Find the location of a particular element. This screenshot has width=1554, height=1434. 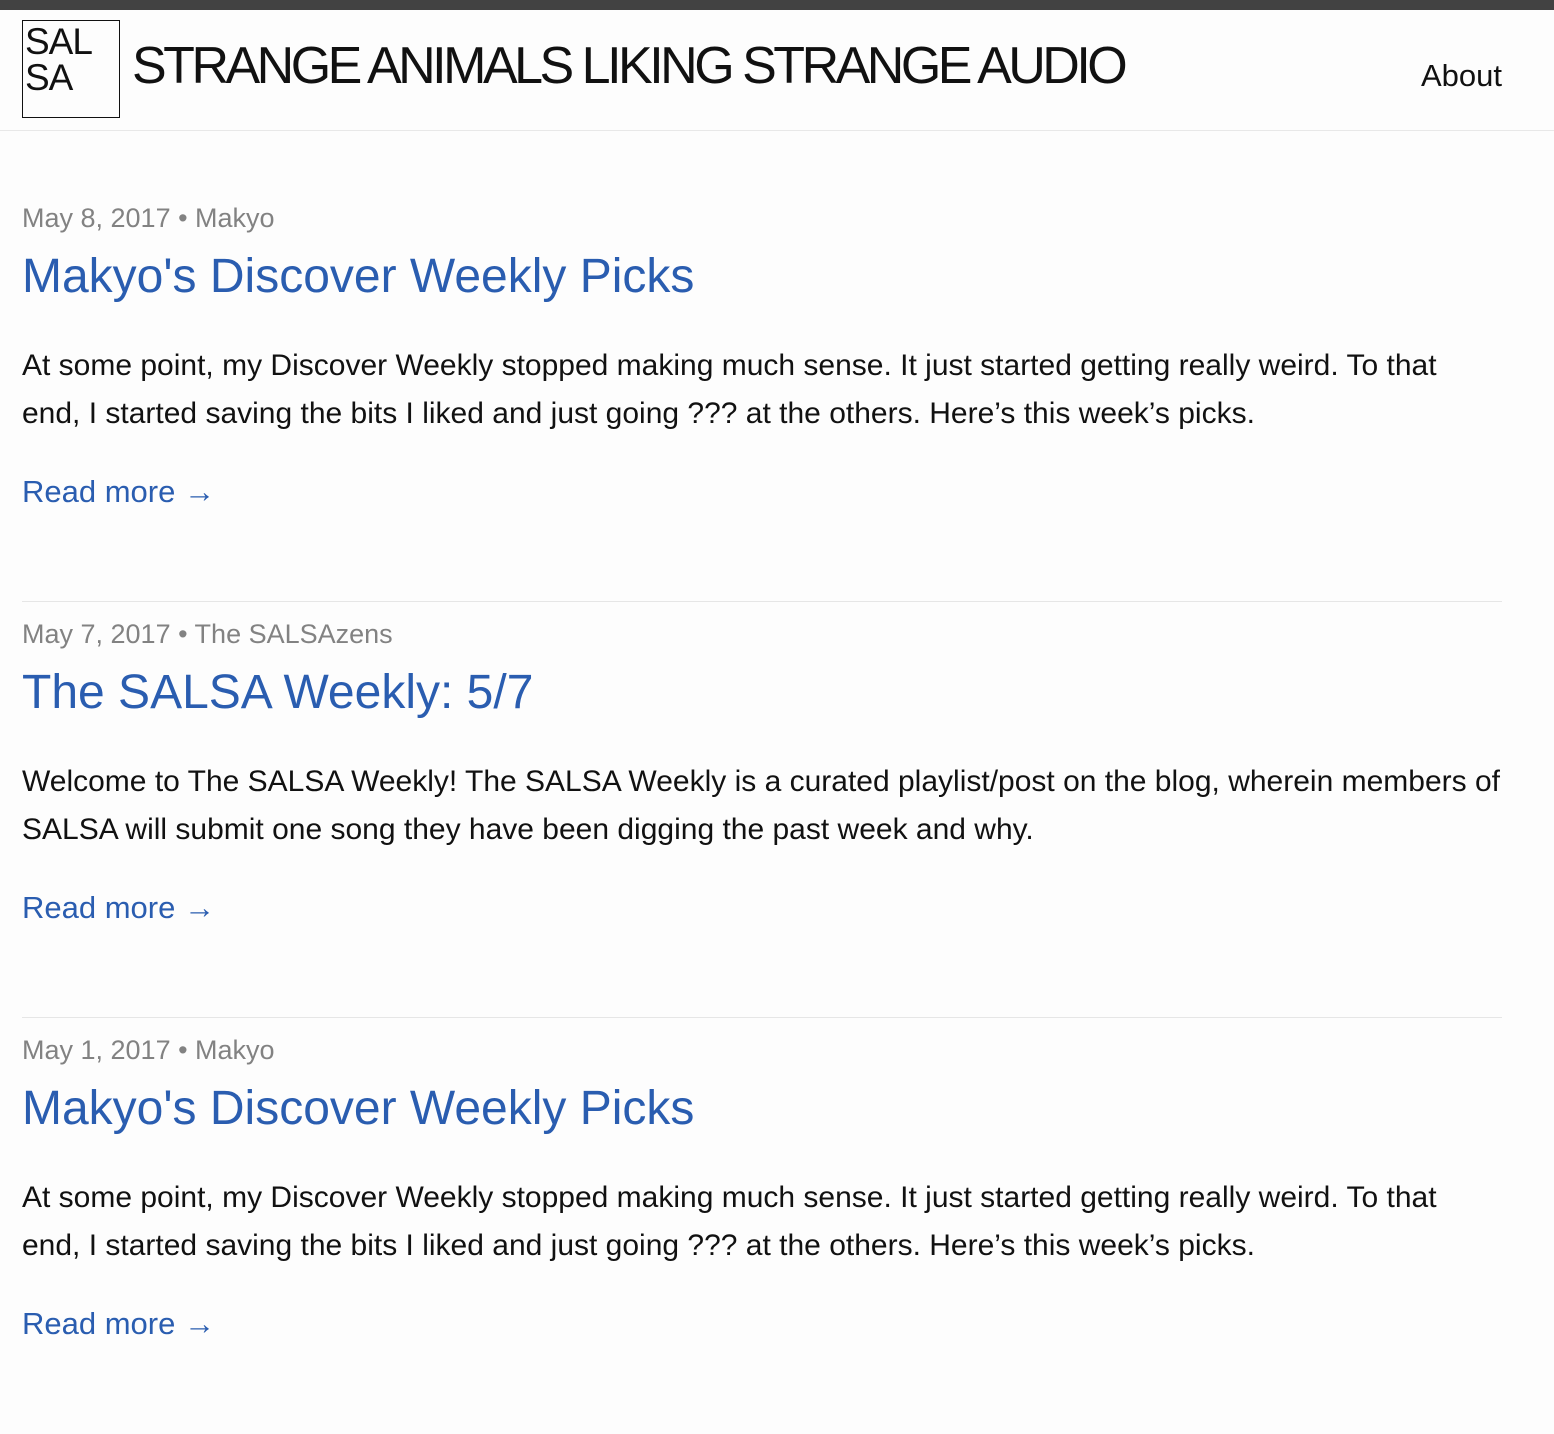

top-accent-bar is located at coordinates (777, 5).